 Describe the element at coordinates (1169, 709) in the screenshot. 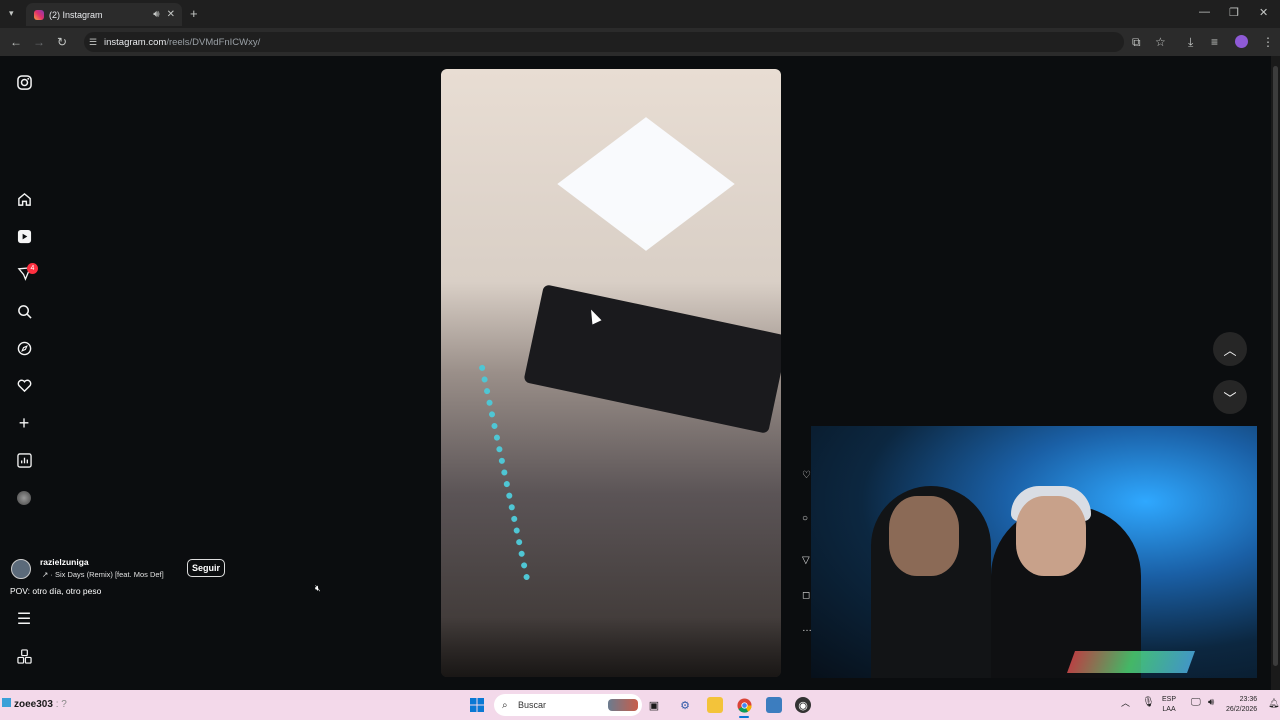

I see `lang-bottom: LAA` at that location.